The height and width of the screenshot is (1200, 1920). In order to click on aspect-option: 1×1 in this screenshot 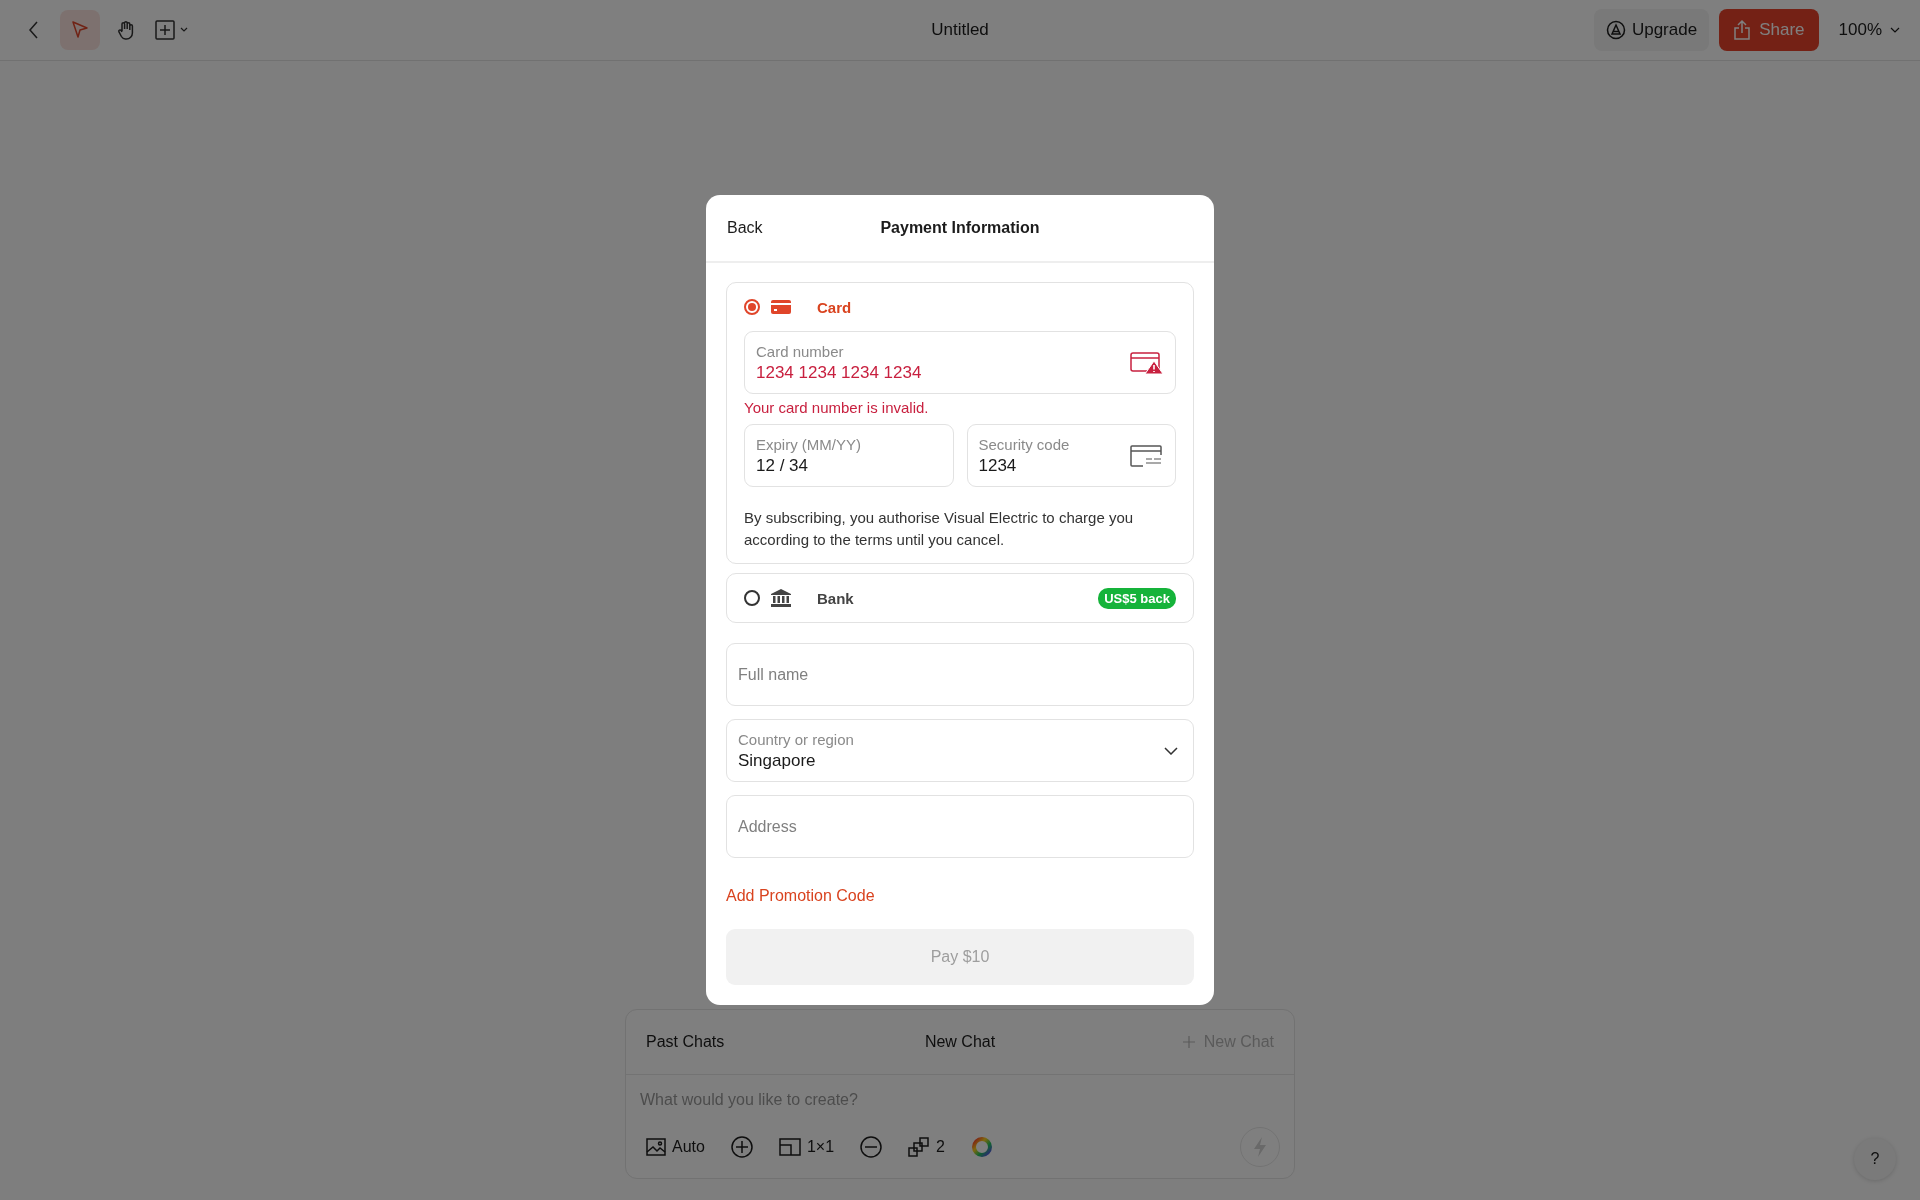, I will do `click(806, 1147)`.